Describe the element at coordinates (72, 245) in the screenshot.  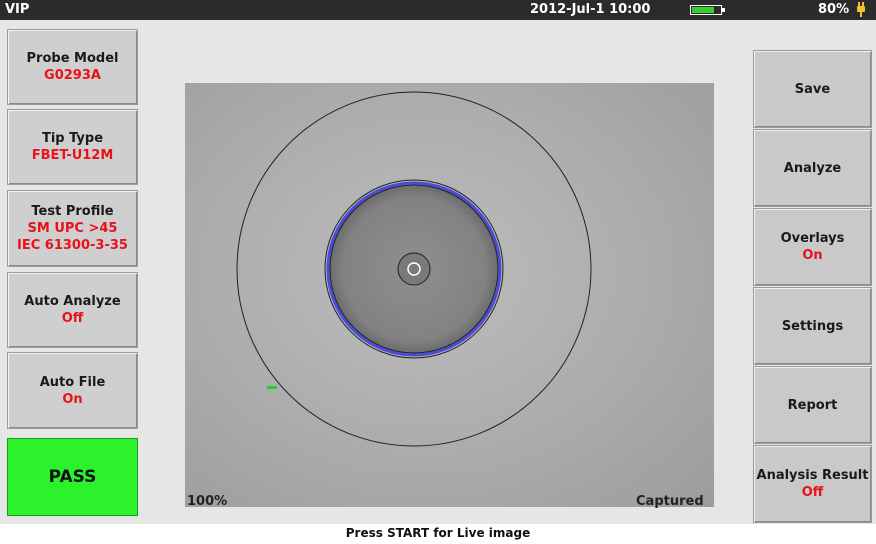
I see `test-profile-value-line2: IEC 61300-3-35` at that location.